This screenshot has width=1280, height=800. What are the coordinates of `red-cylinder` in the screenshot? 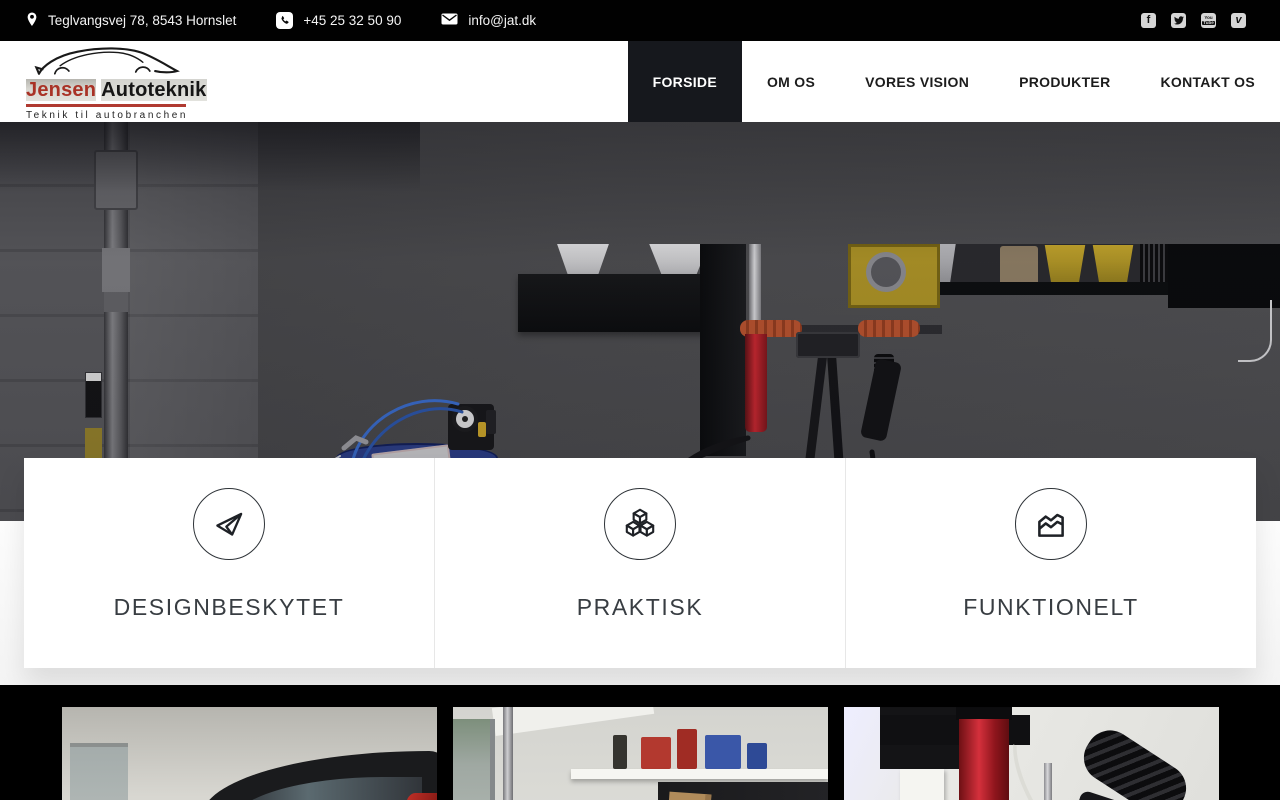 It's located at (984, 759).